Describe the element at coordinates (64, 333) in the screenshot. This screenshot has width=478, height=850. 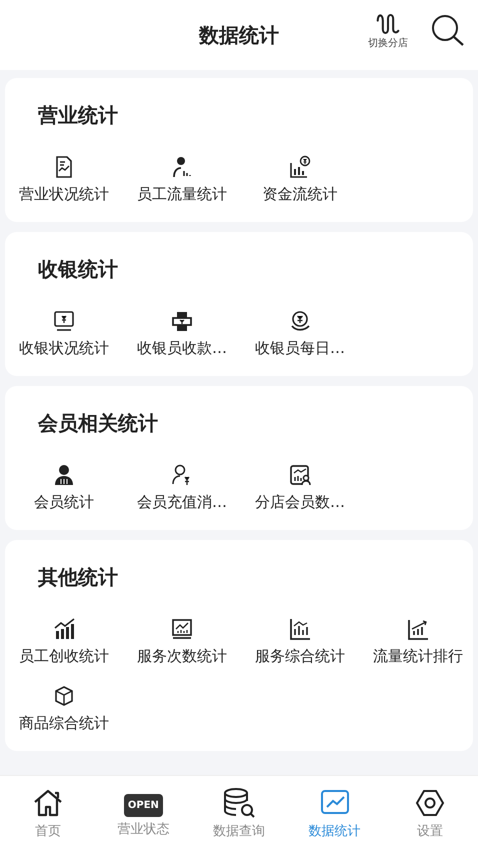
I see `stat-menu-item: 收银状况统计` at that location.